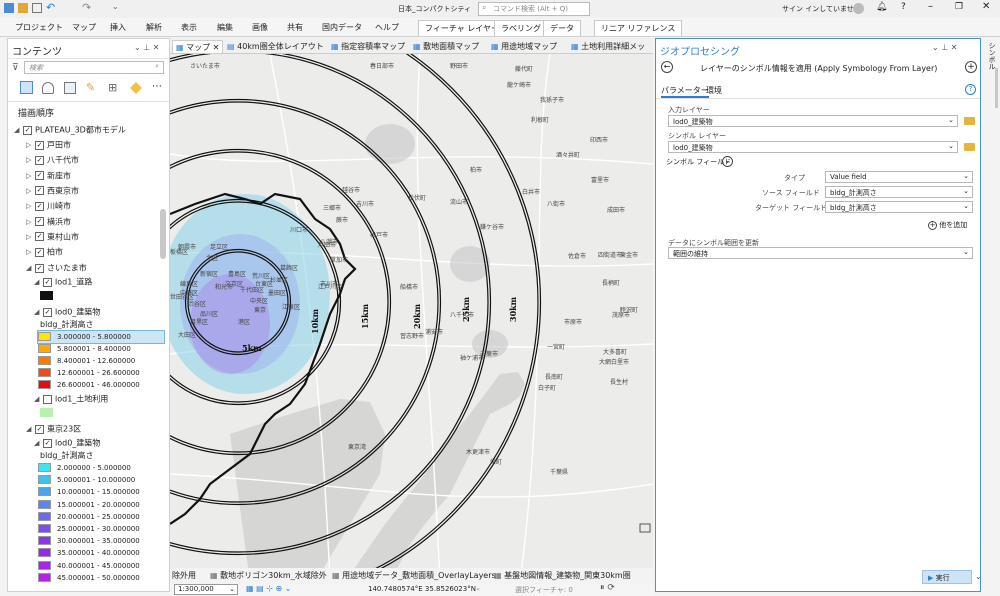 Image resolution: width=1000 pixels, height=596 pixels. I want to click on customize-icon: ⌄, so click(115, 6).